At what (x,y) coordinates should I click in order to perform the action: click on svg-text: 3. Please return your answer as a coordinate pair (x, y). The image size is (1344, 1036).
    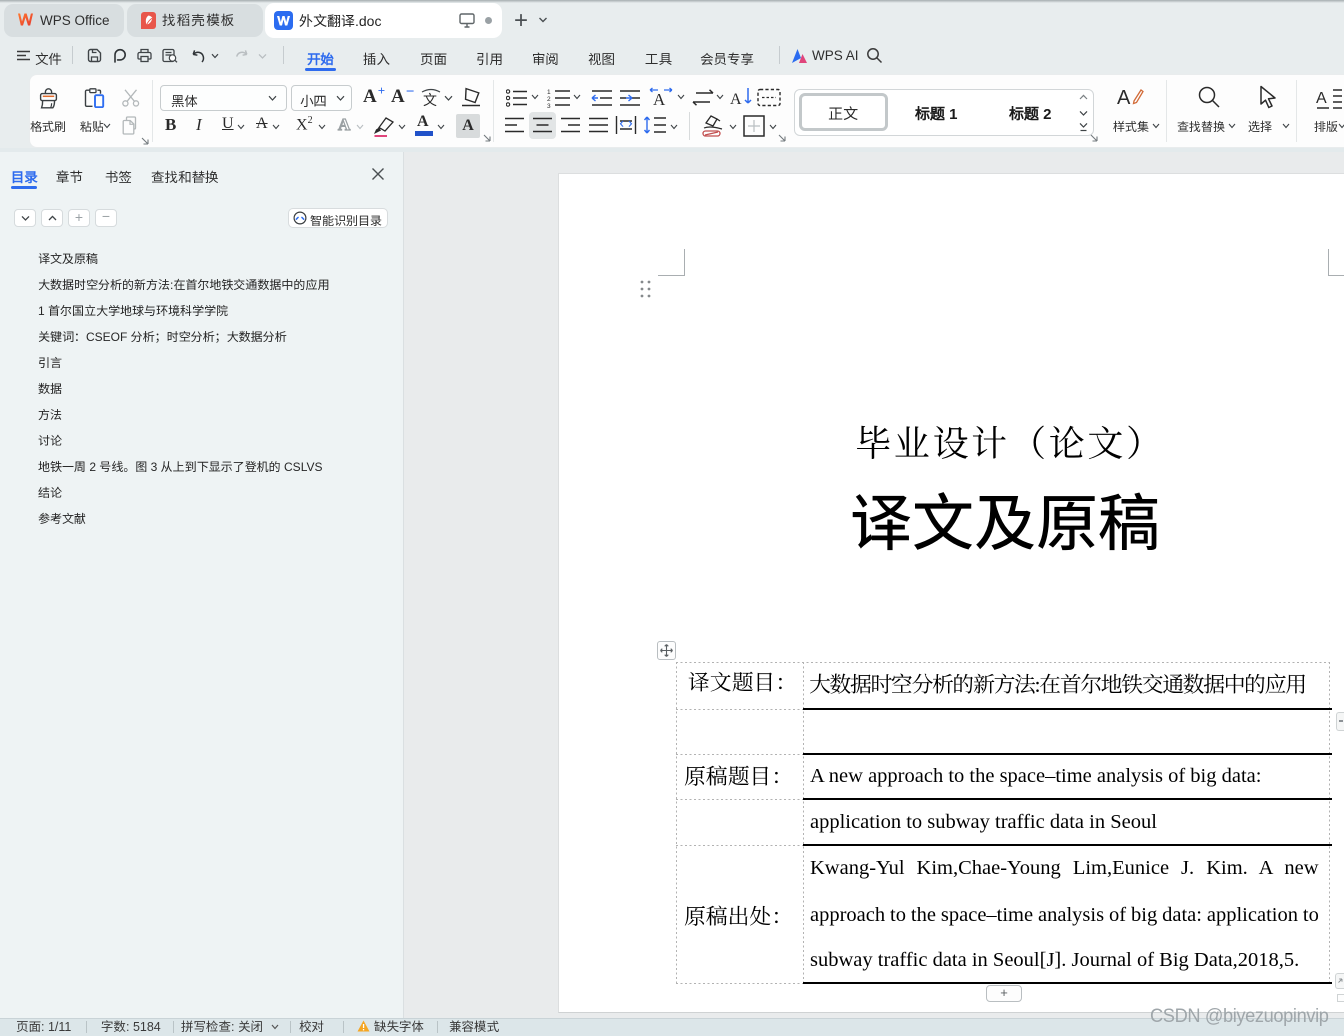
    Looking at the image, I should click on (549, 105).